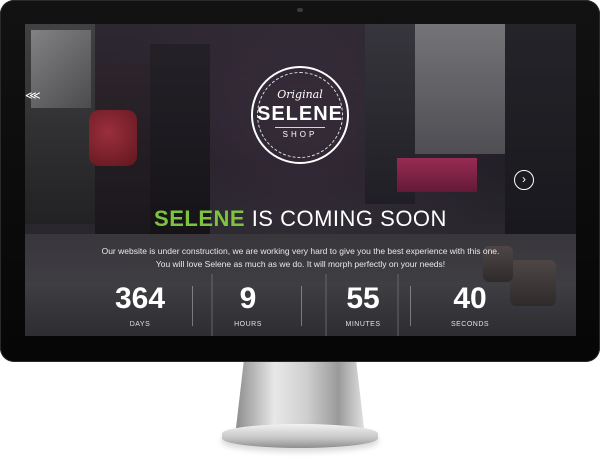  Describe the element at coordinates (300, 436) in the screenshot. I see `monitor-stand-base` at that location.